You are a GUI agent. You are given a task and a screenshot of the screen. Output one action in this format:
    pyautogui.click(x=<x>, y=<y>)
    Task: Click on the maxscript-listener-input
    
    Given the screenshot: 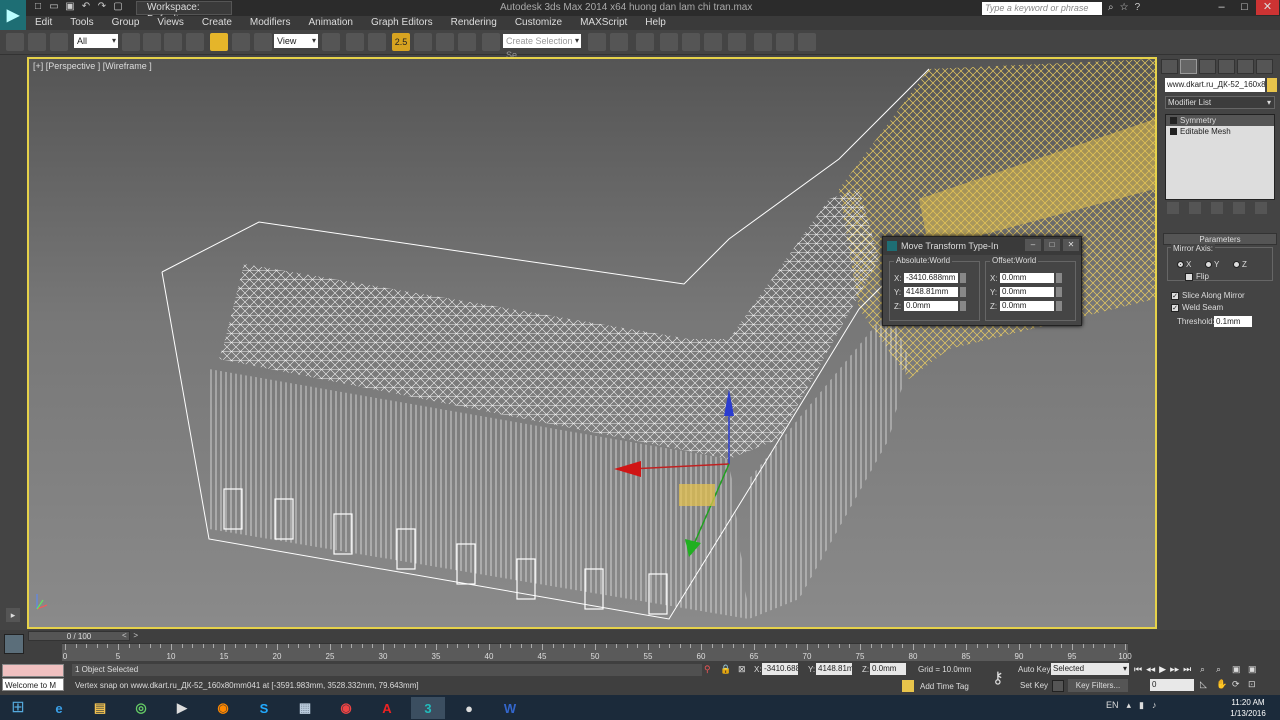 What is the action you would take?
    pyautogui.click(x=33, y=670)
    